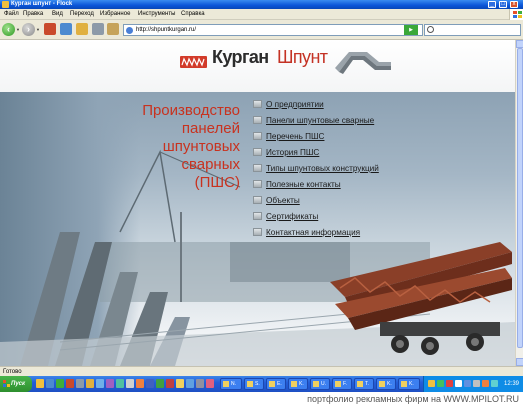  Describe the element at coordinates (90, 383) in the screenshot. I see `quicklaunch-mail-icon` at that location.